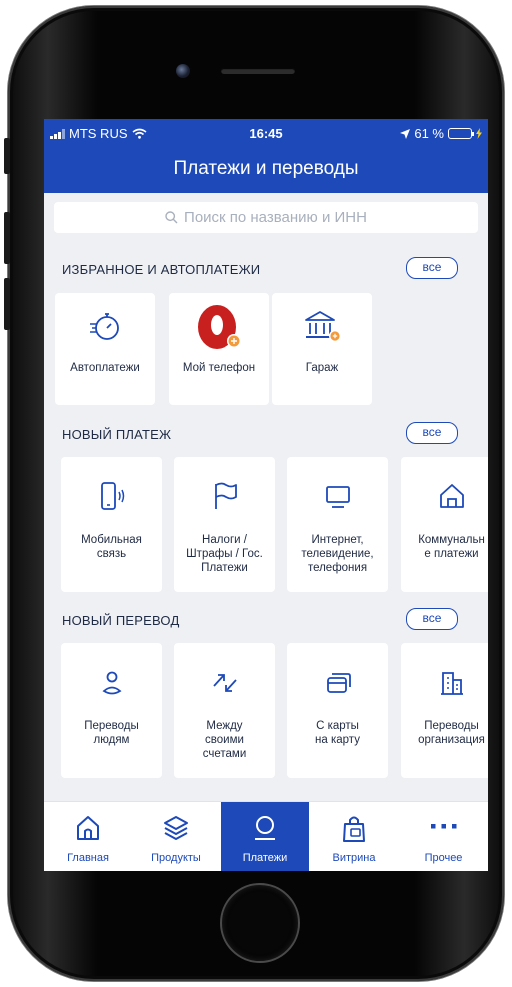  I want to click on transfer-to-organizations: Переводы организация, so click(444, 710).